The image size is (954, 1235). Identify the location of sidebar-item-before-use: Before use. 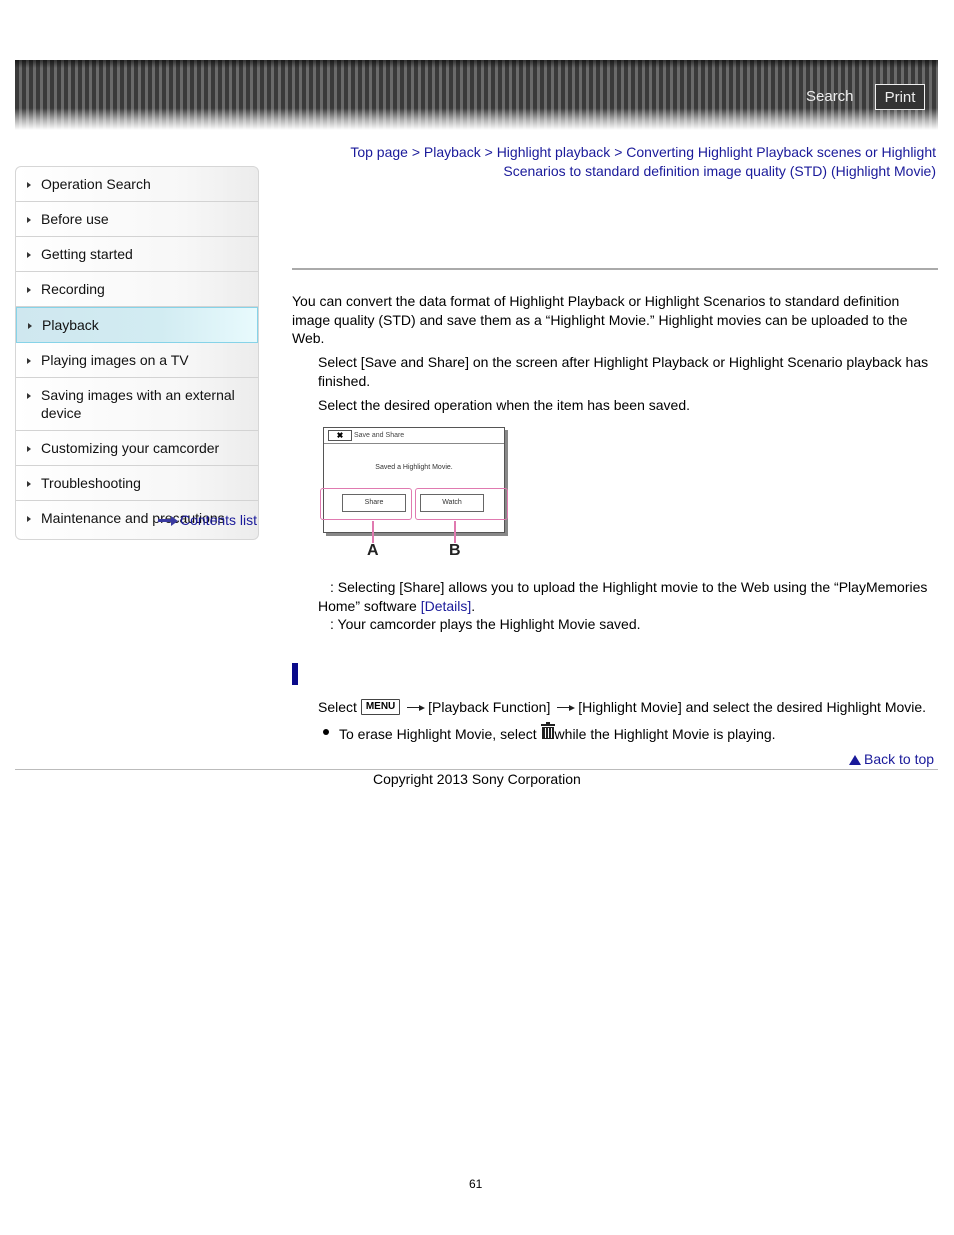
(137, 219).